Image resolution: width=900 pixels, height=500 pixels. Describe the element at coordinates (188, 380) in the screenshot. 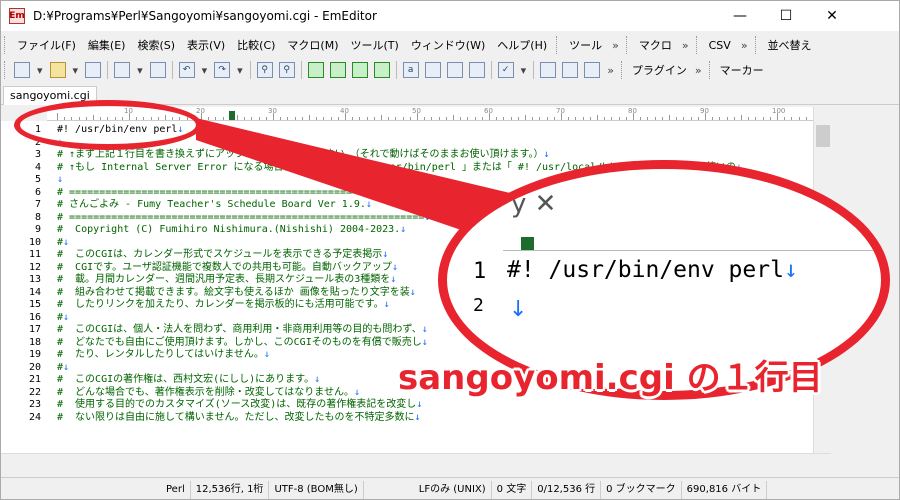

I see `code-line: # このCGIの著作権は、西村文宏(にしし)にあります。↓` at that location.